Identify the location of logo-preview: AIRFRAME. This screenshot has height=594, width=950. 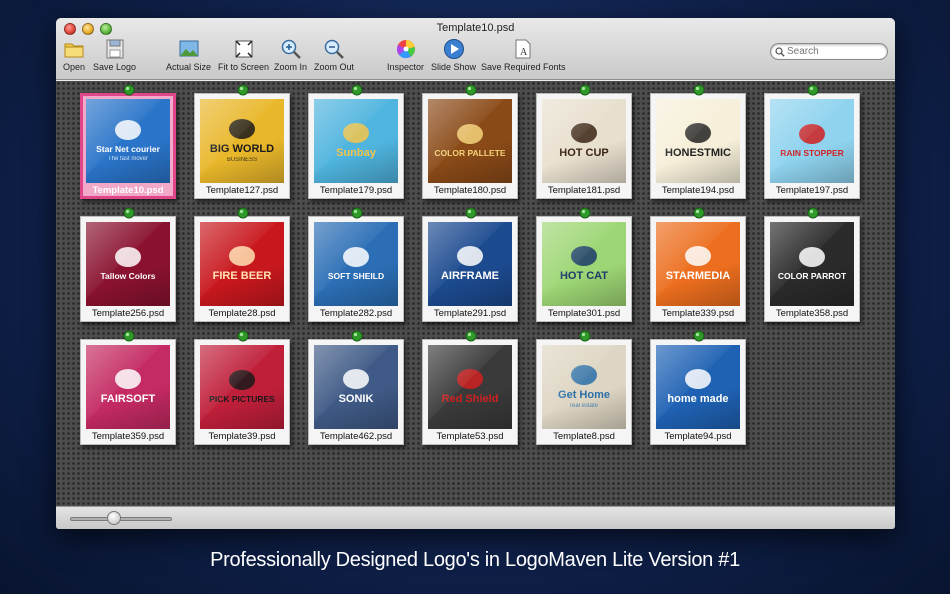
(470, 264).